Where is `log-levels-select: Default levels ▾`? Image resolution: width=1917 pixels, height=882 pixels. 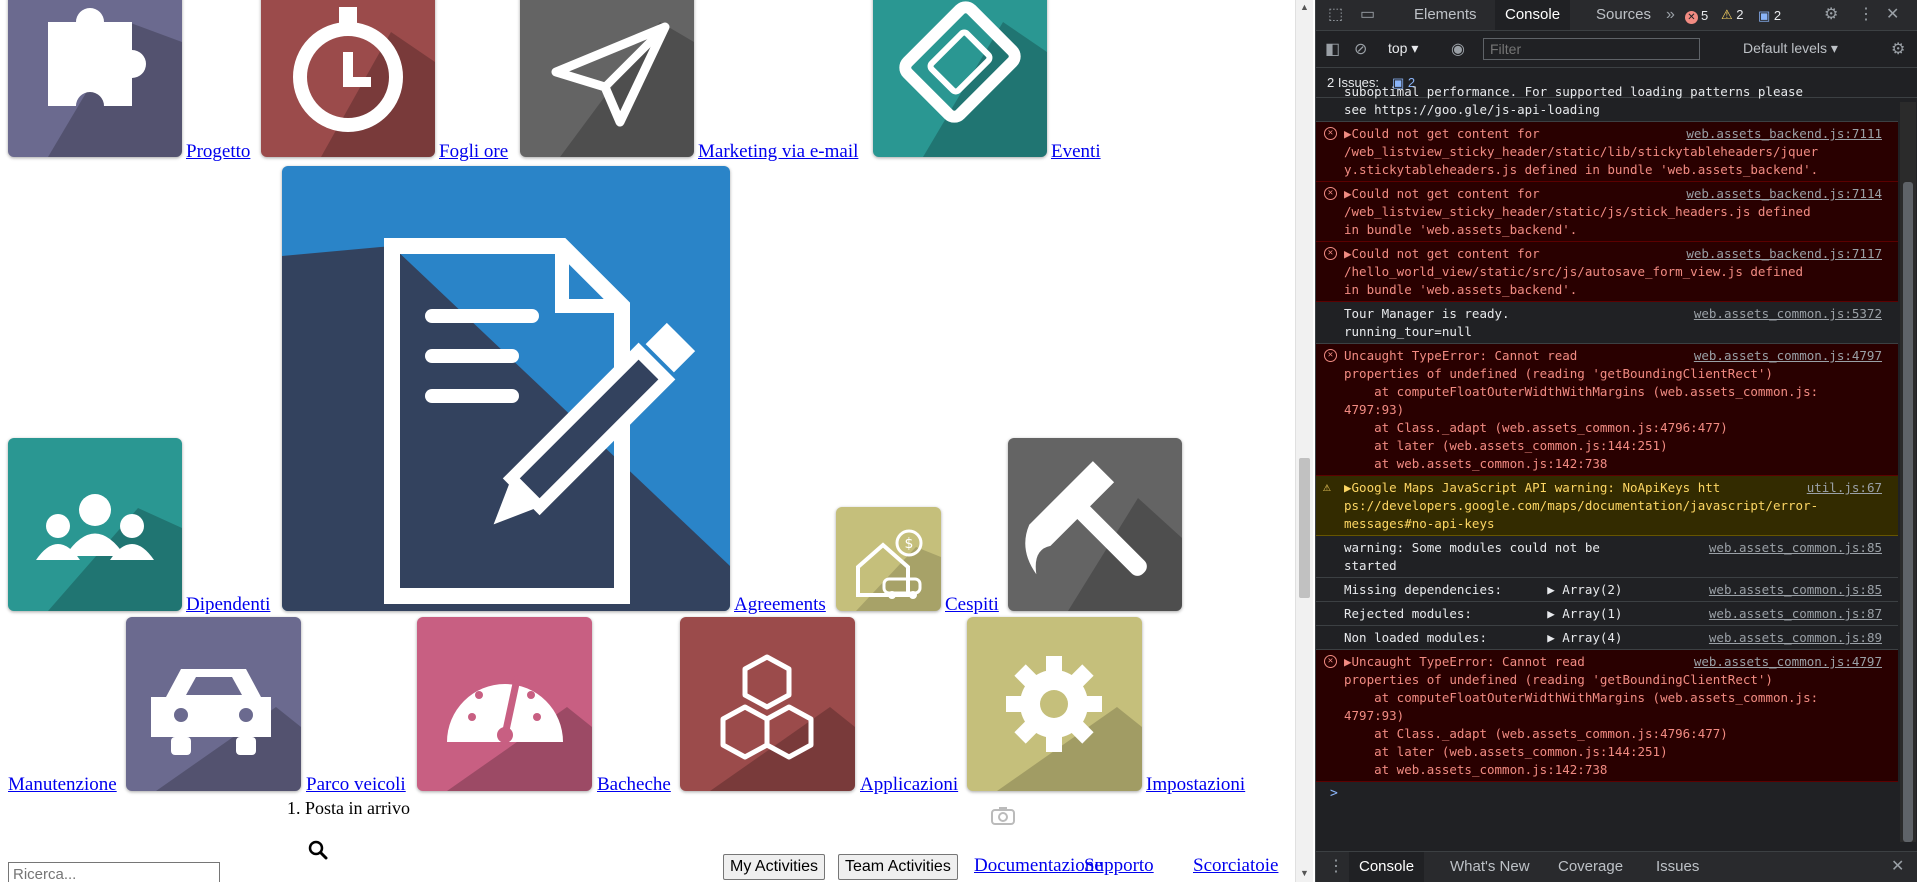
log-levels-select: Default levels ▾ is located at coordinates (1790, 48).